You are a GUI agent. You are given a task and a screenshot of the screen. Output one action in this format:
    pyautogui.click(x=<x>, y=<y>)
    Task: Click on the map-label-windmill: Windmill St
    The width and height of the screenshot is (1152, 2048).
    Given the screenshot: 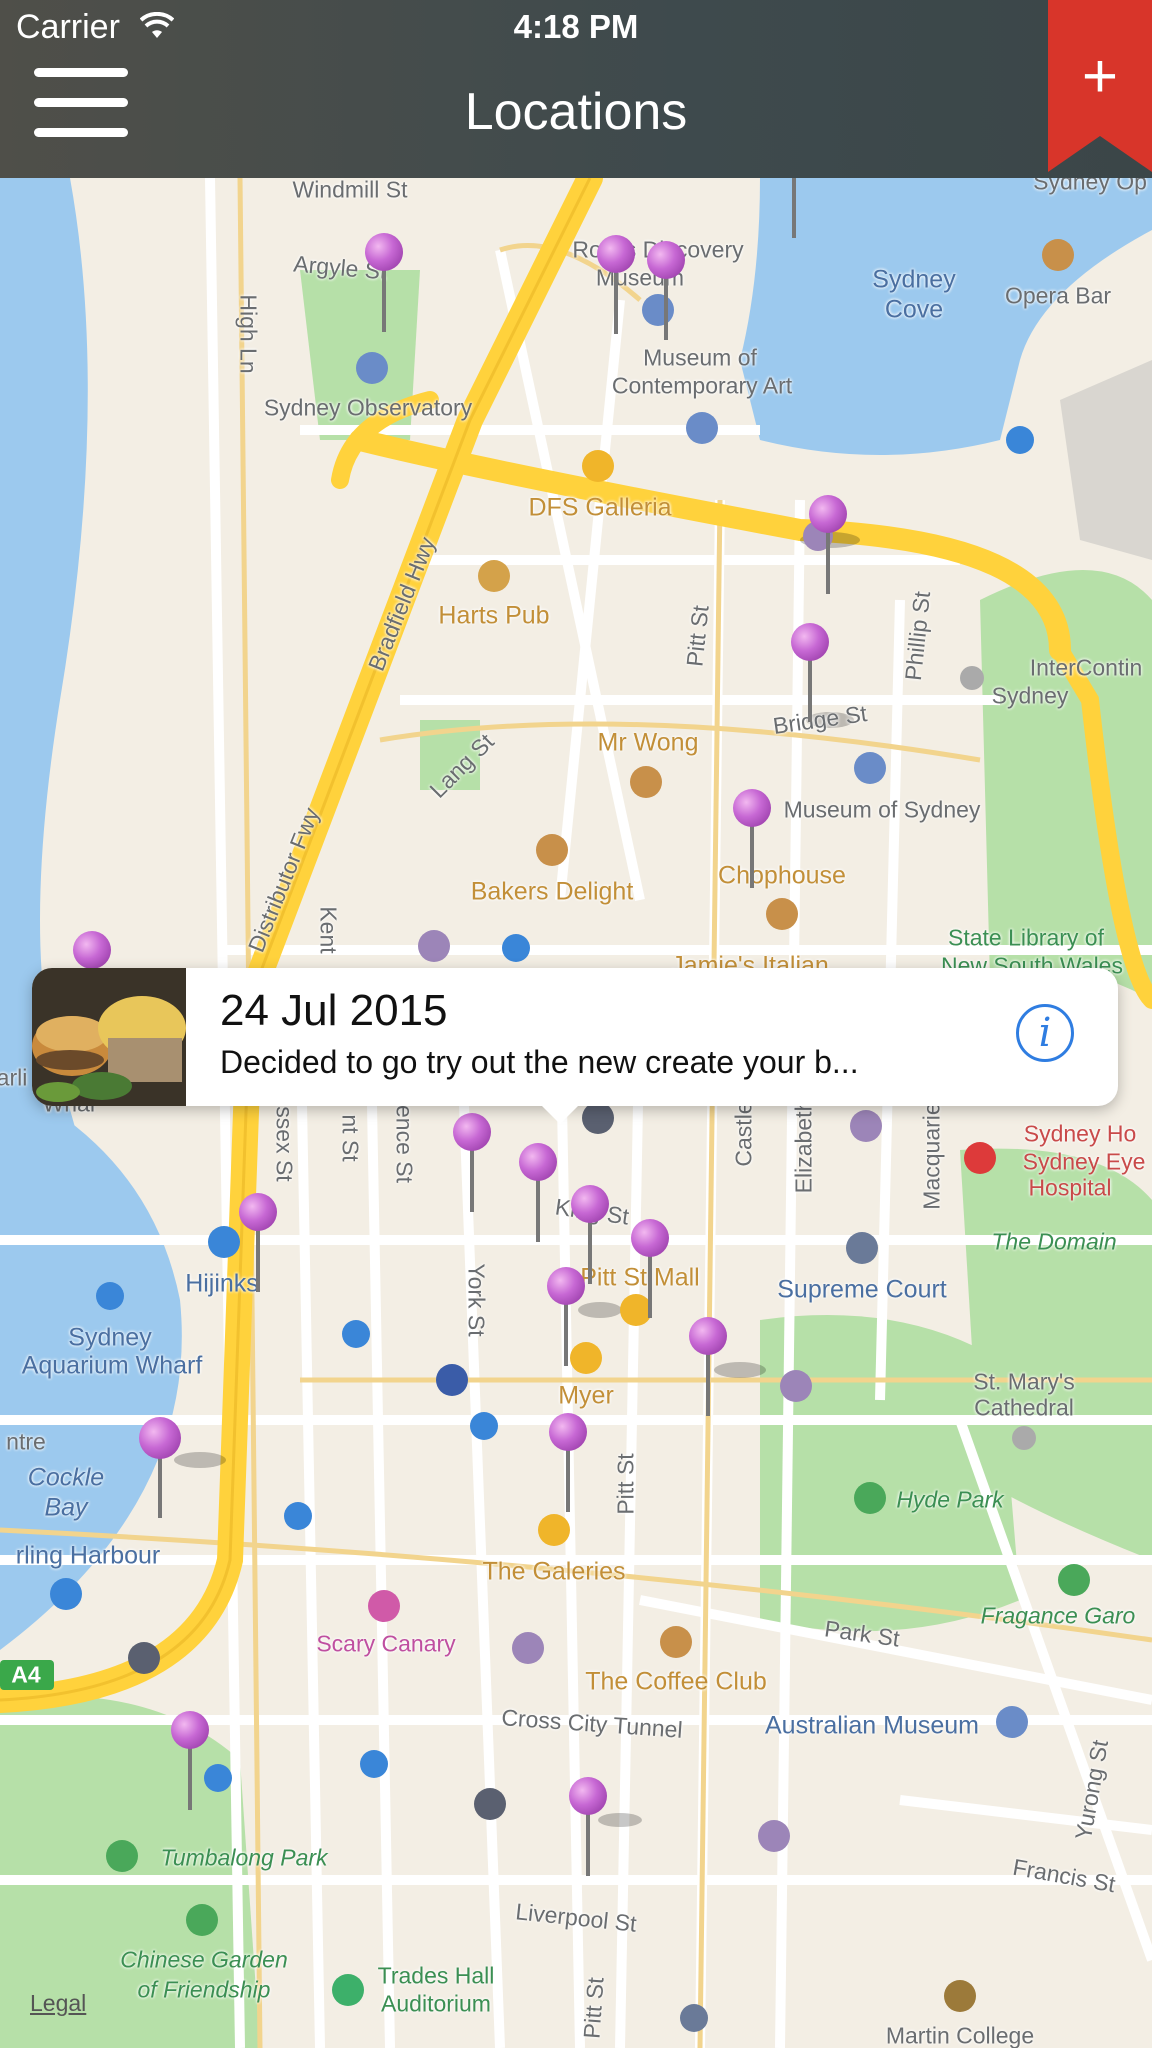 What is the action you would take?
    pyautogui.click(x=350, y=189)
    